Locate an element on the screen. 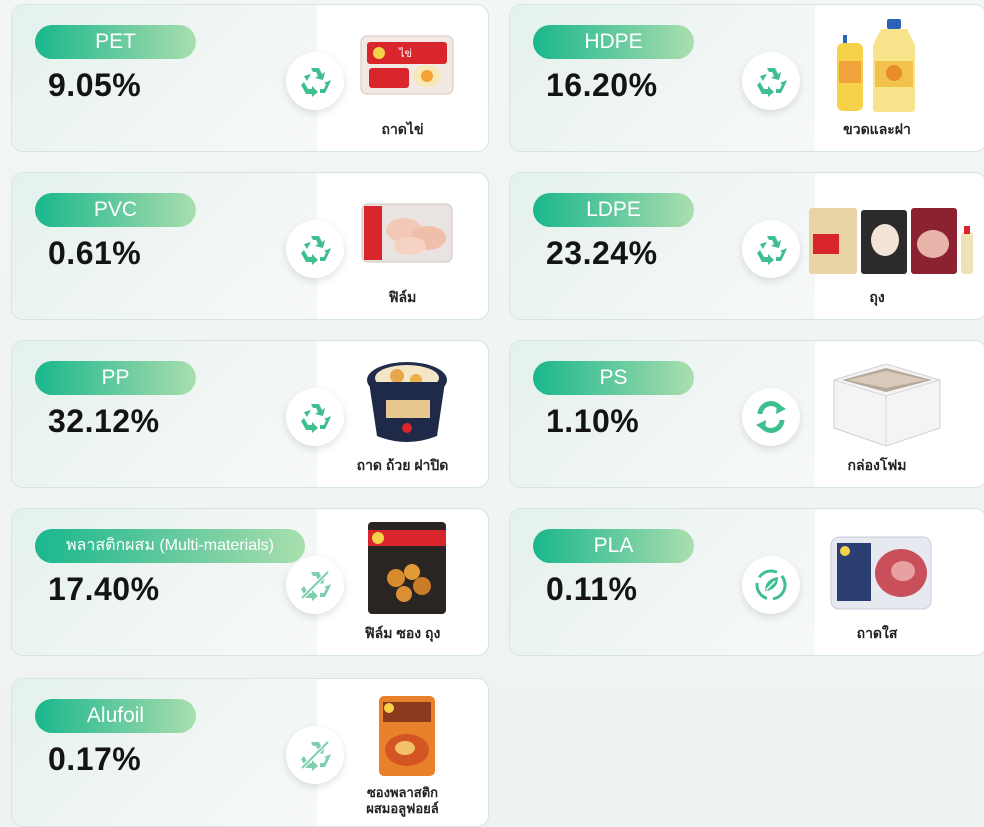  material-card-ldpe: LDPE 23.24% ถุง is located at coordinates (746, 246).